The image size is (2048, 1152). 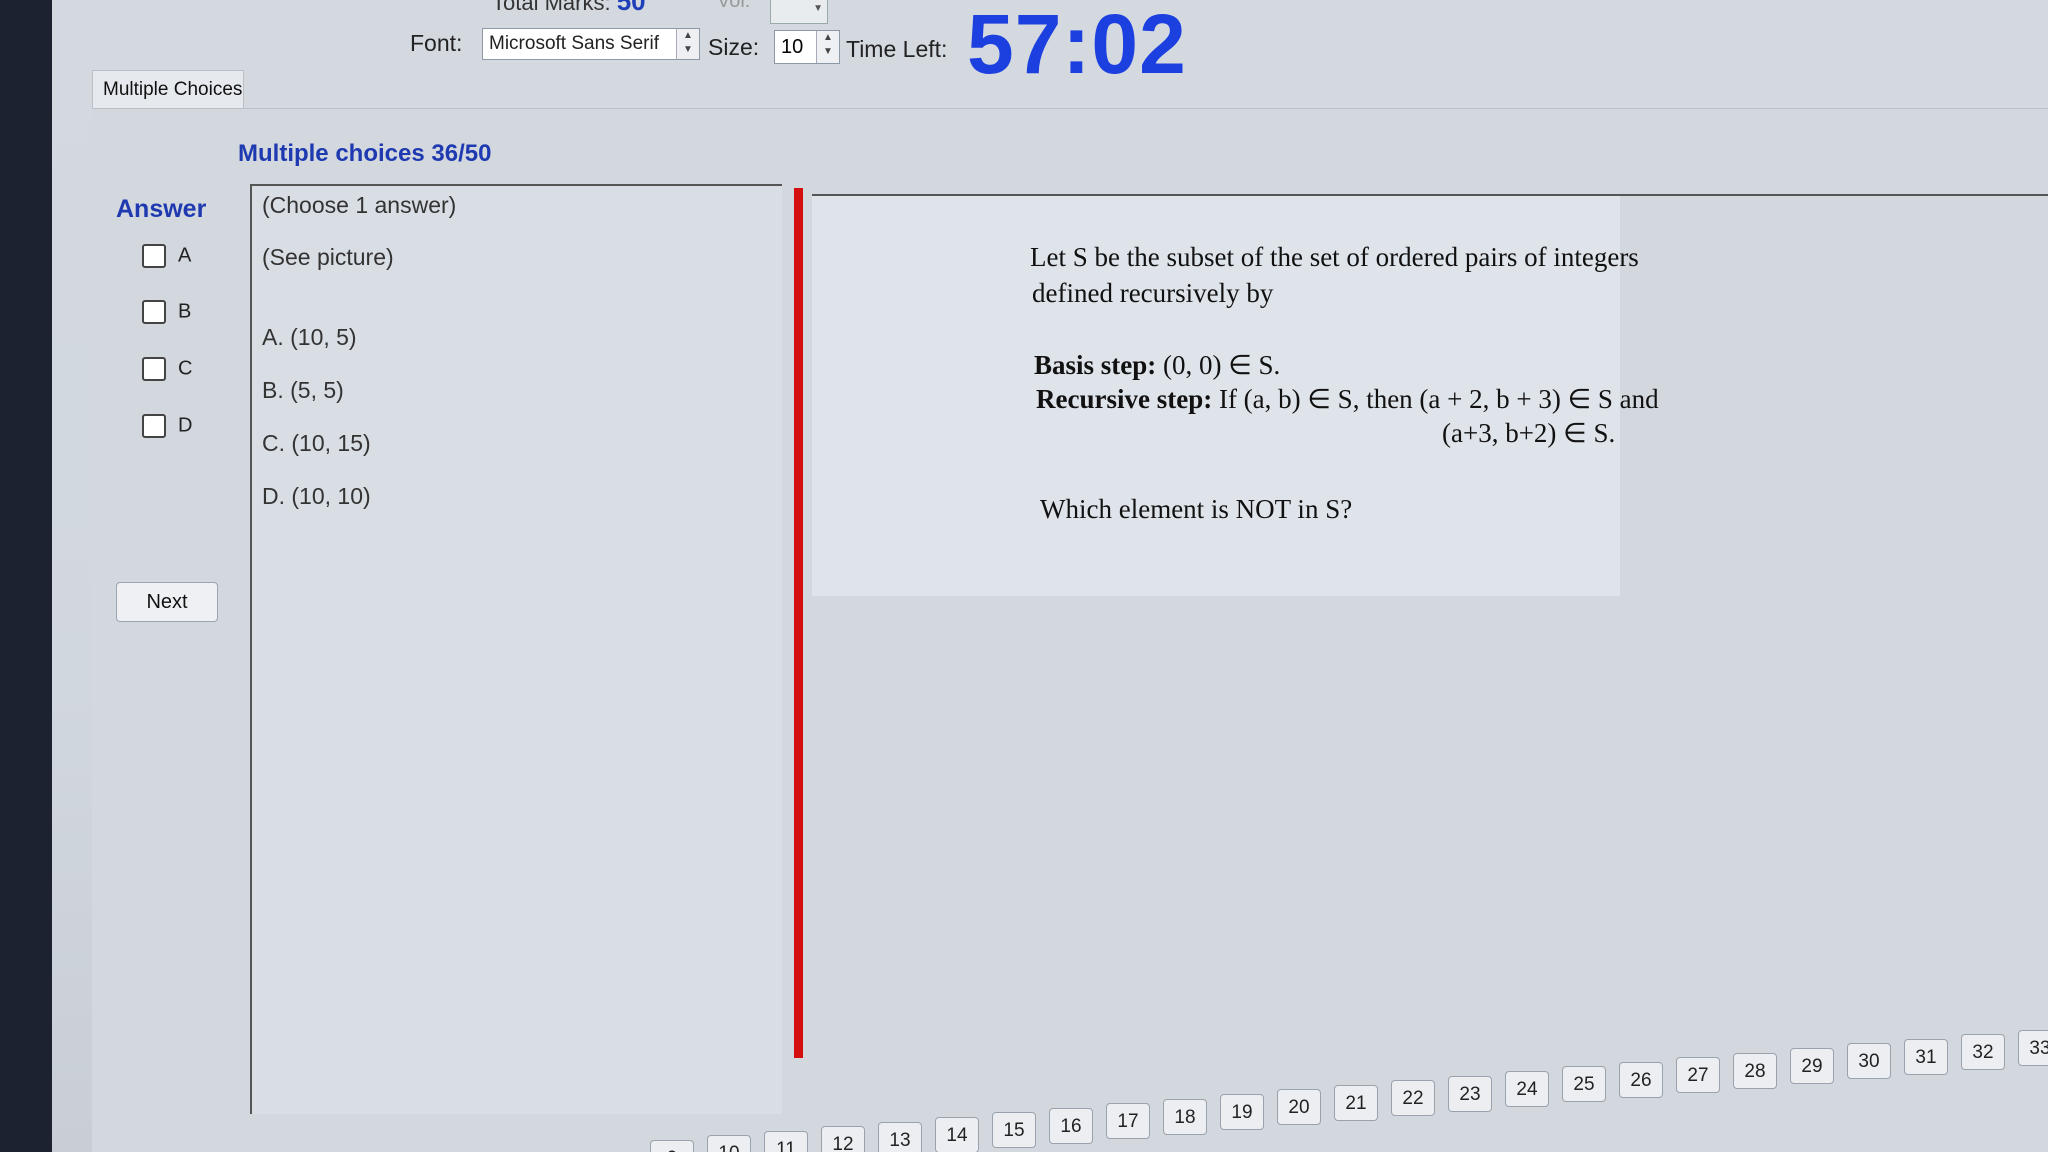 I want to click on page-button-18: 18, so click(x=1185, y=1117).